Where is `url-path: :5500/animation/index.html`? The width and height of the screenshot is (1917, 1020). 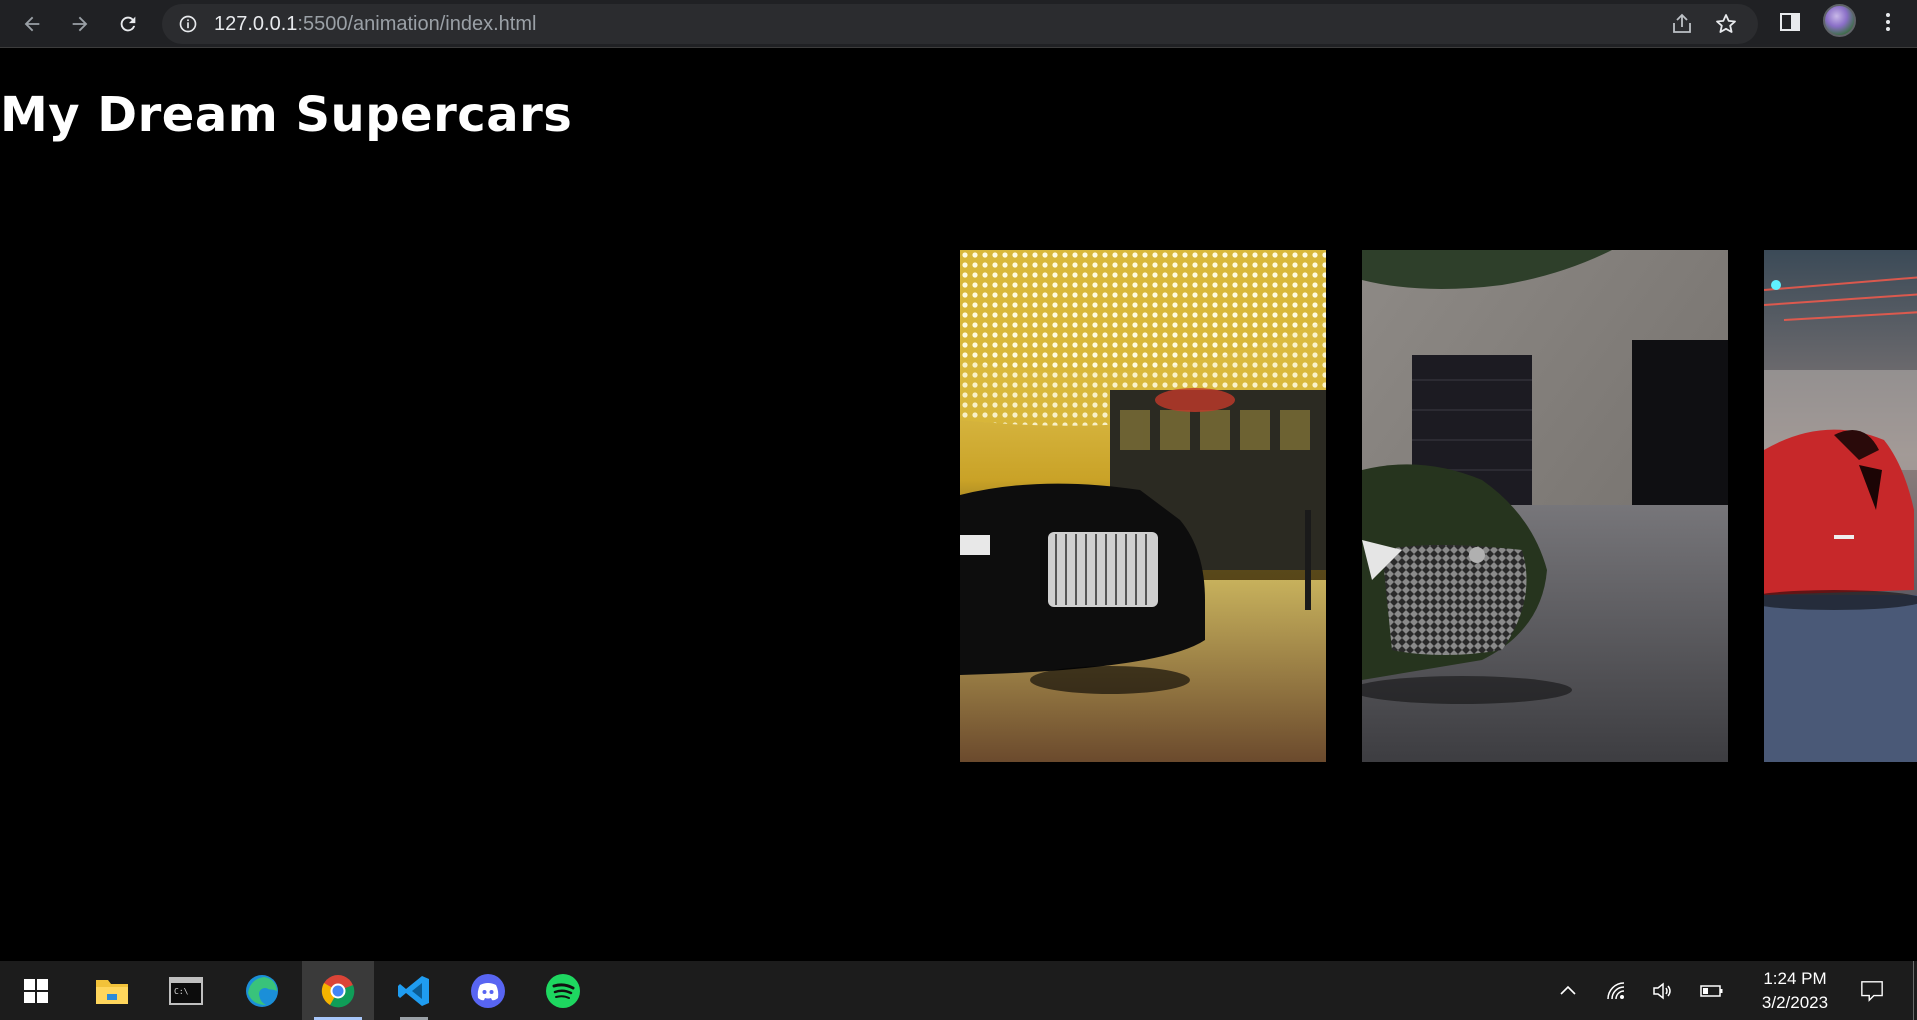
url-path: :5500/animation/index.html is located at coordinates (417, 24).